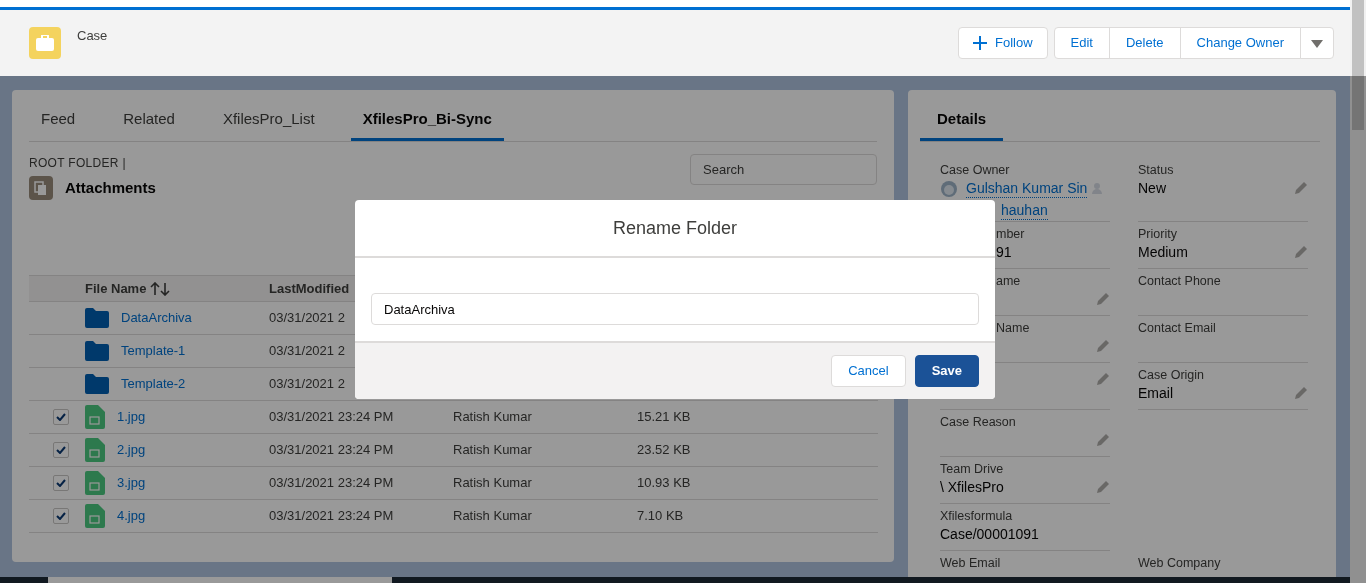  Describe the element at coordinates (946, 371) in the screenshot. I see `save-button: Save` at that location.